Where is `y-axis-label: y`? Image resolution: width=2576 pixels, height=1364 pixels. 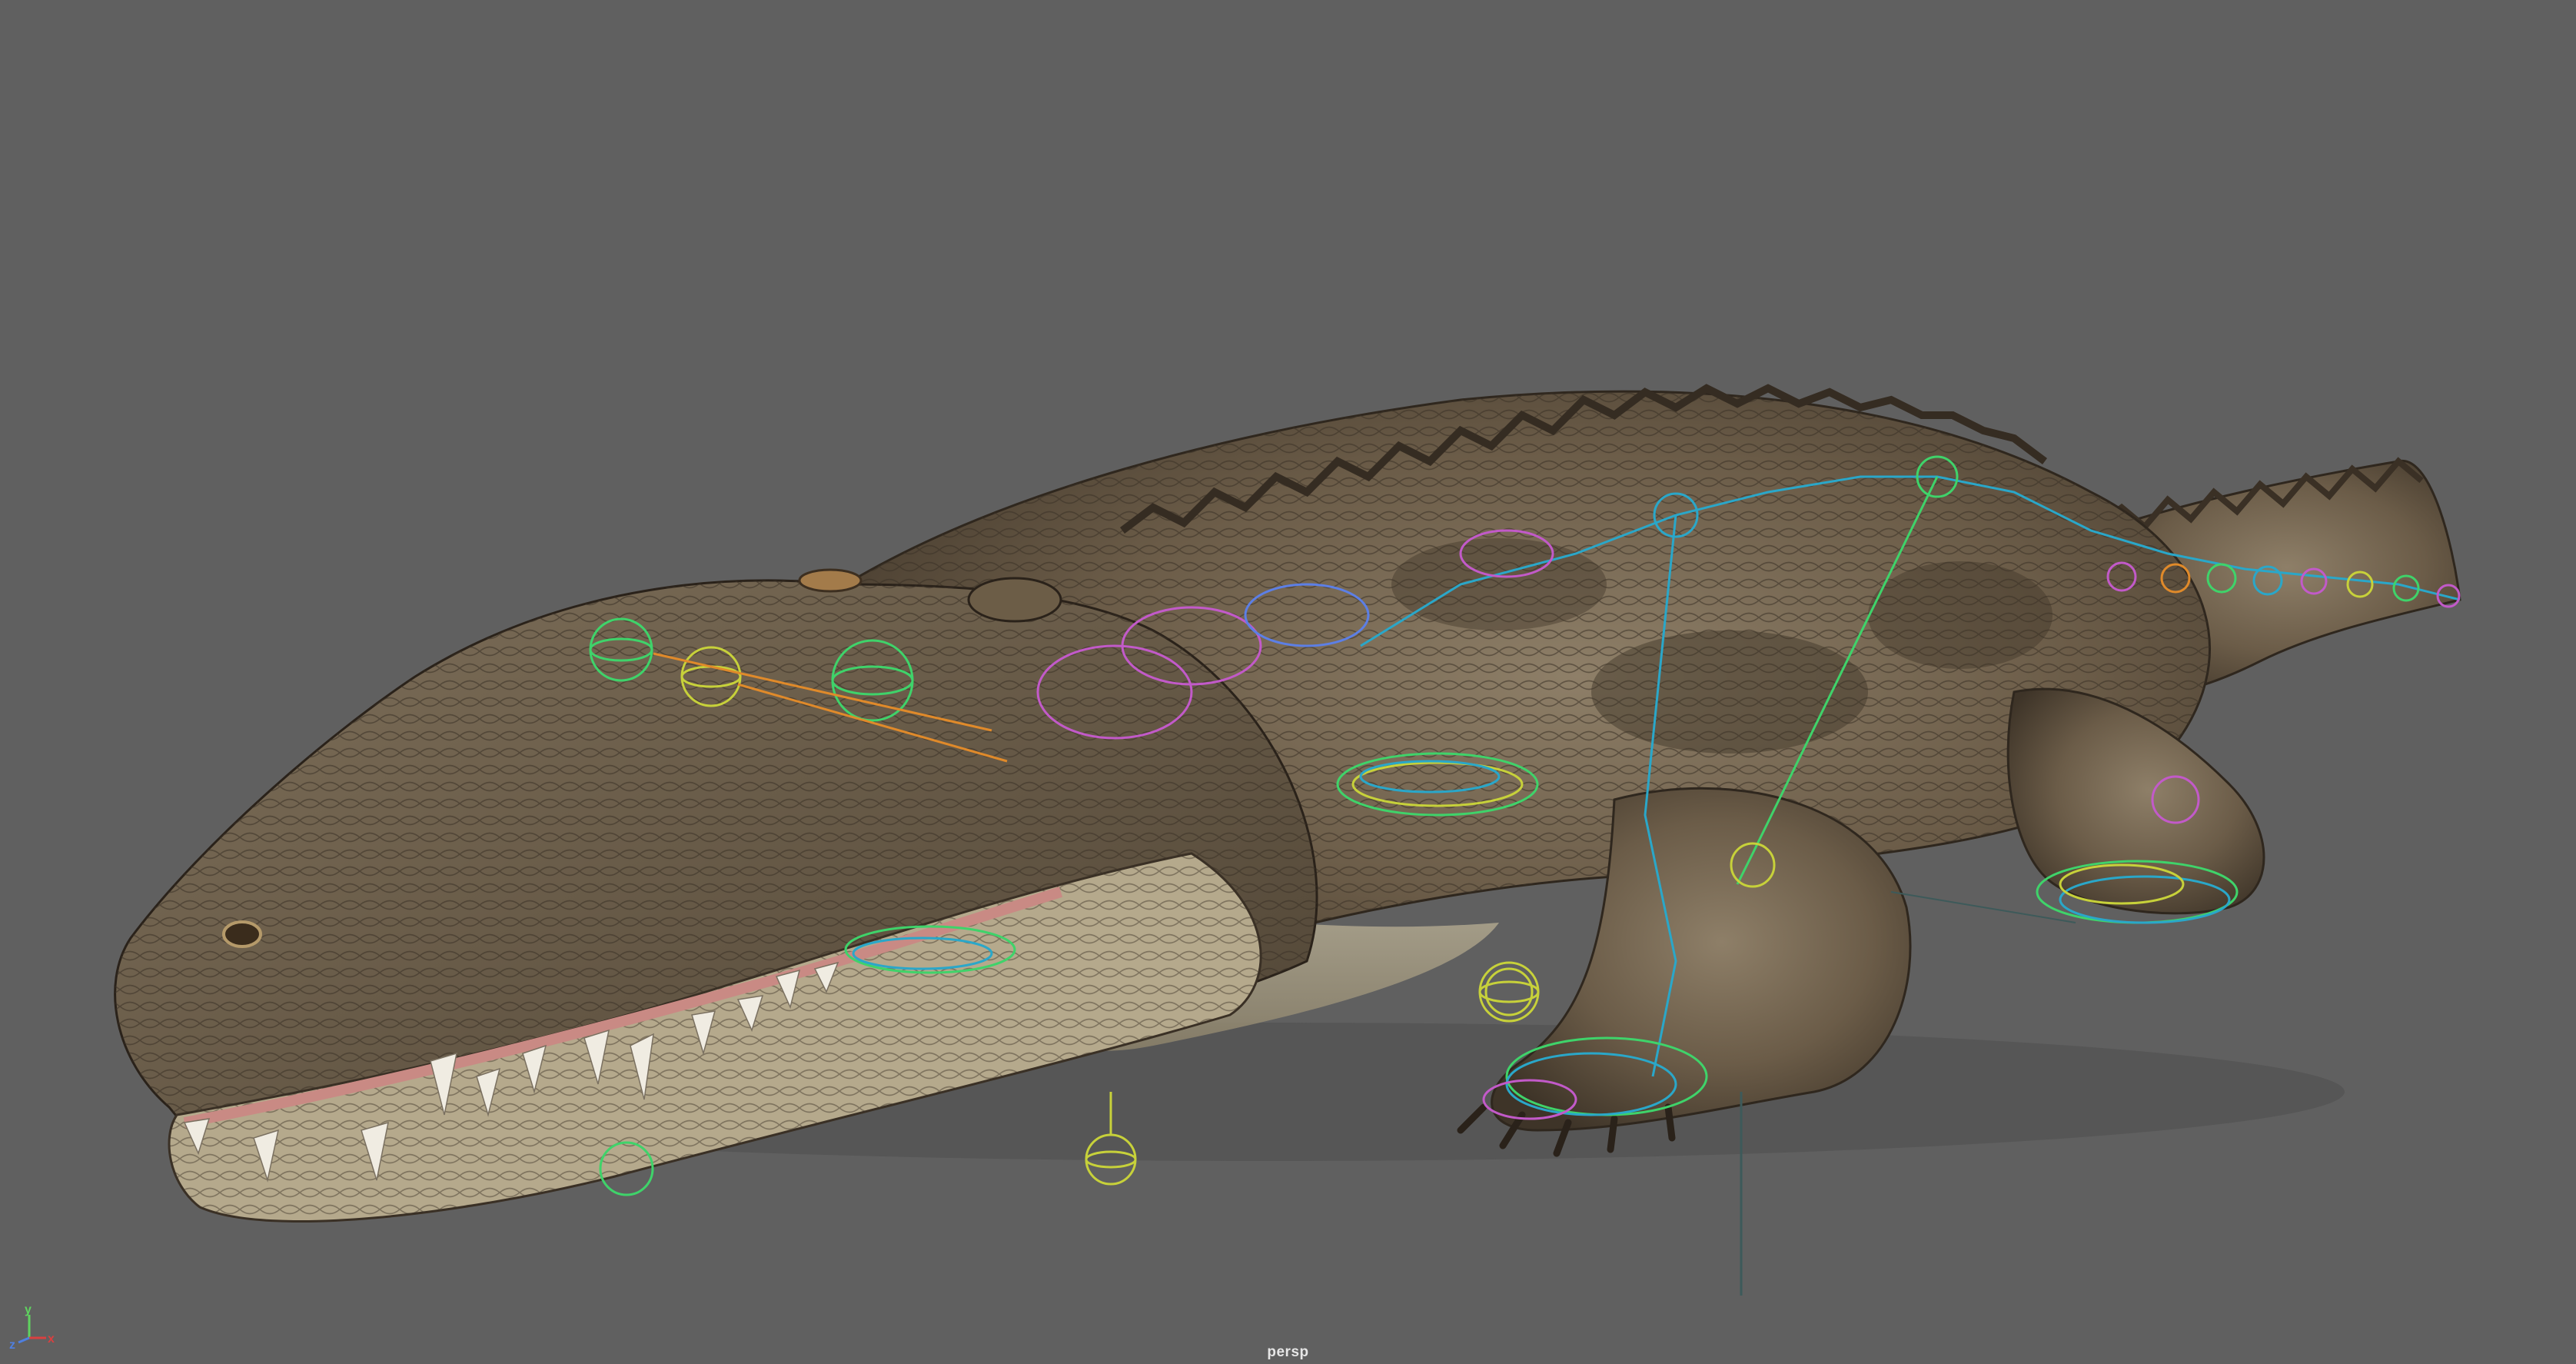 y-axis-label: y is located at coordinates (28, 1310).